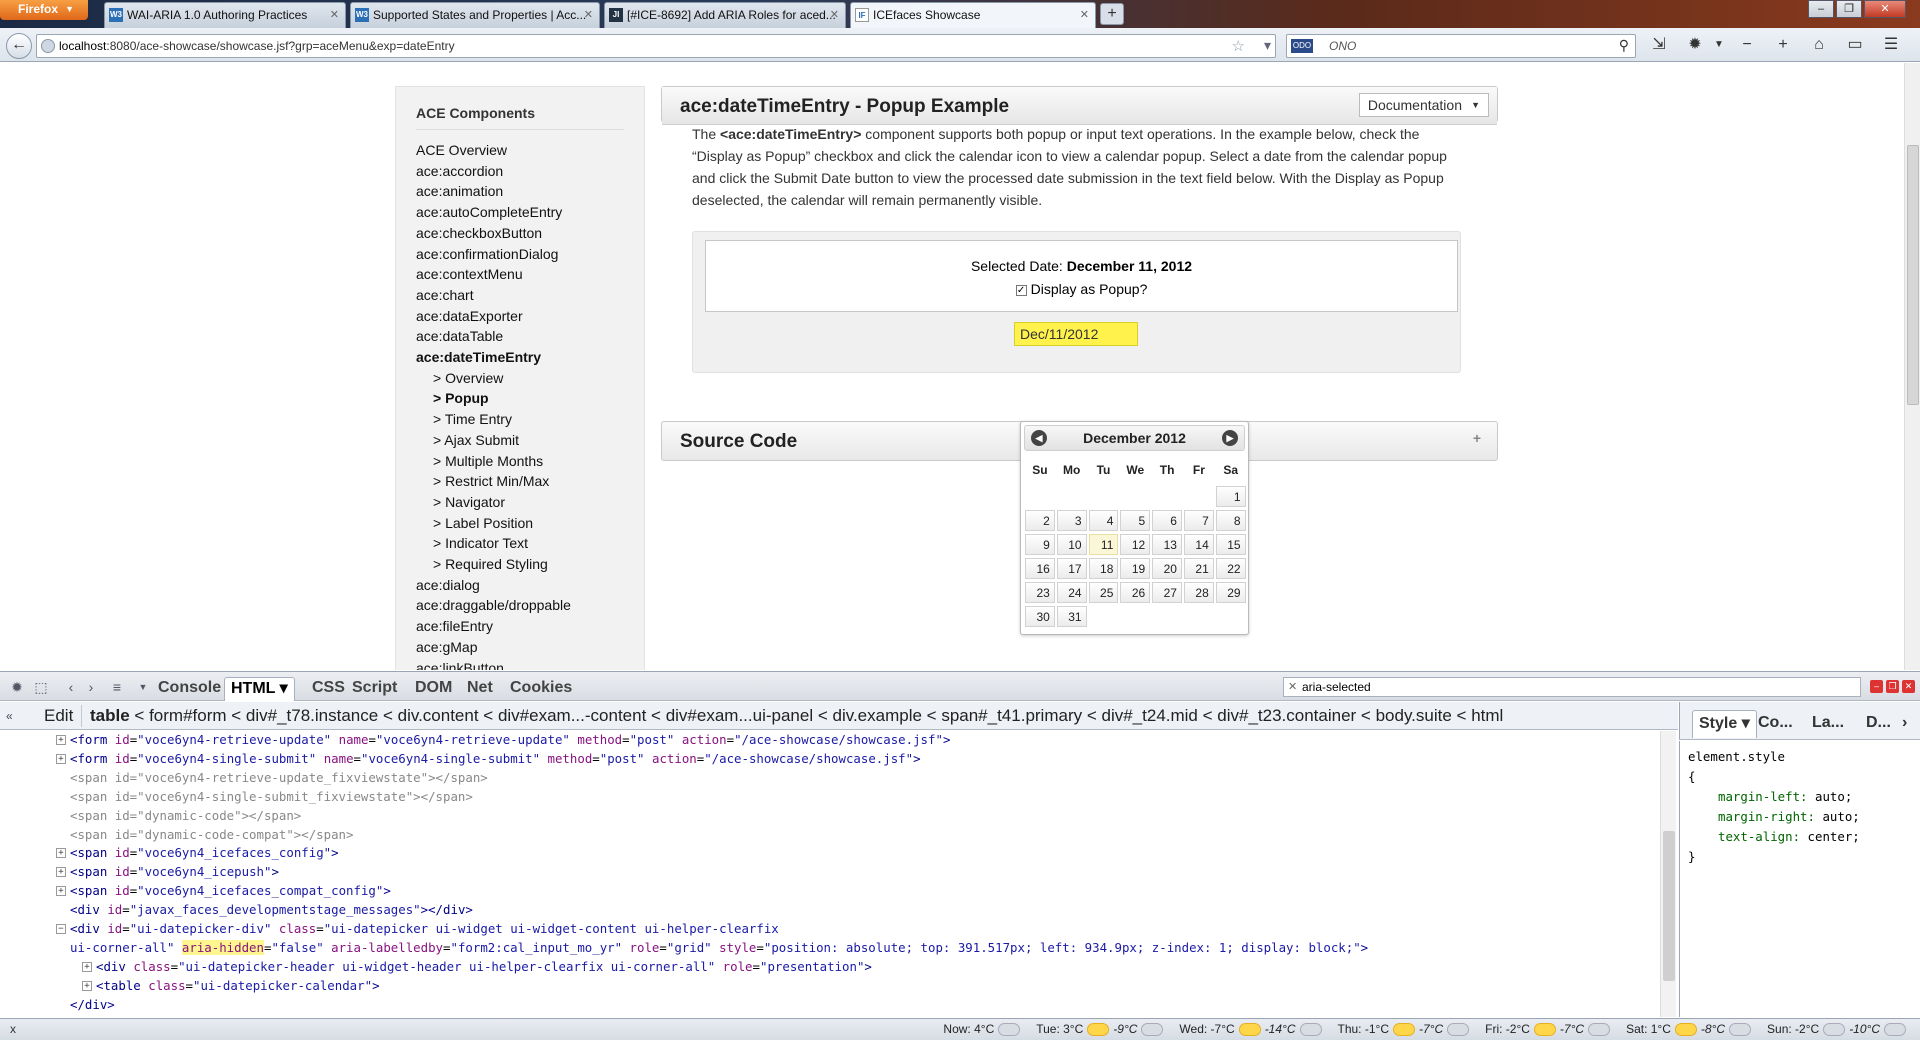 This screenshot has height=1040, width=1920. What do you see at coordinates (520, 626) in the screenshot?
I see `sidebar-item: ace:fileEntry` at bounding box center [520, 626].